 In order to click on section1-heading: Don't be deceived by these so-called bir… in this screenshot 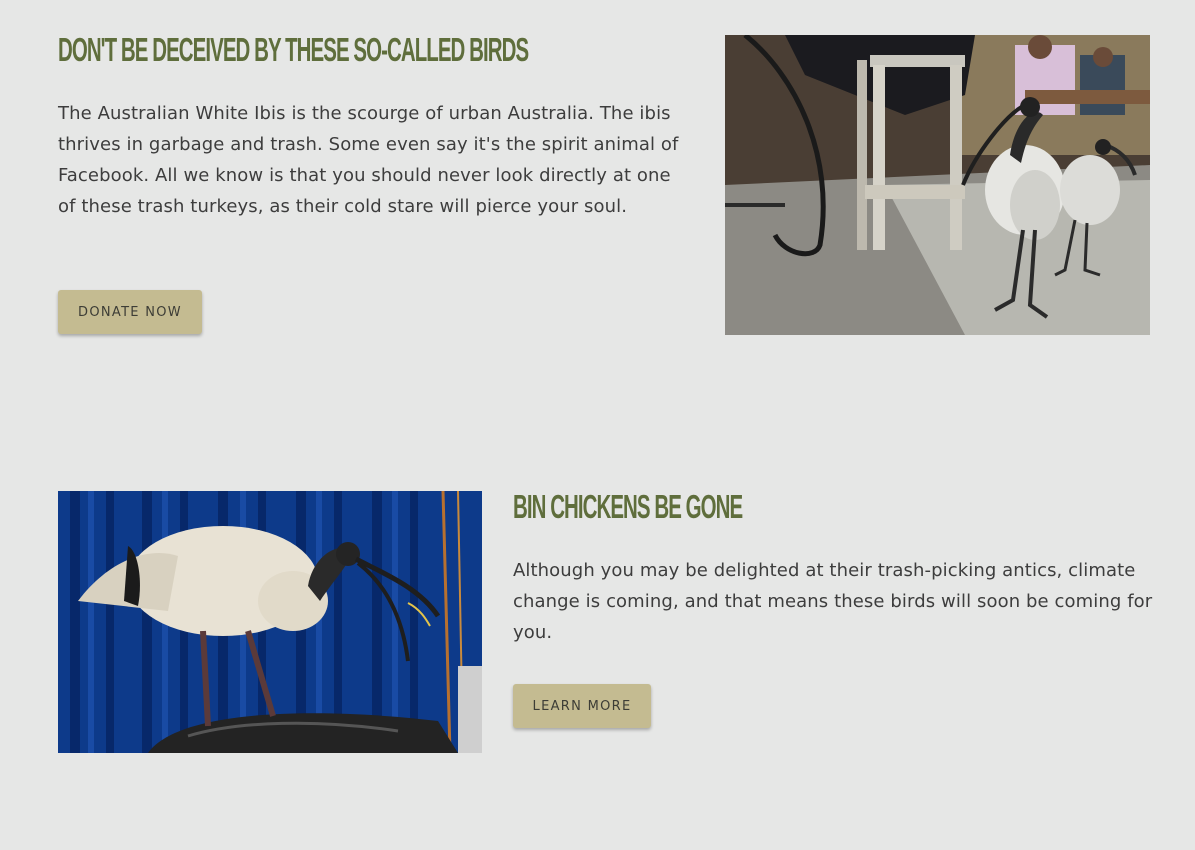, I will do `click(293, 49)`.